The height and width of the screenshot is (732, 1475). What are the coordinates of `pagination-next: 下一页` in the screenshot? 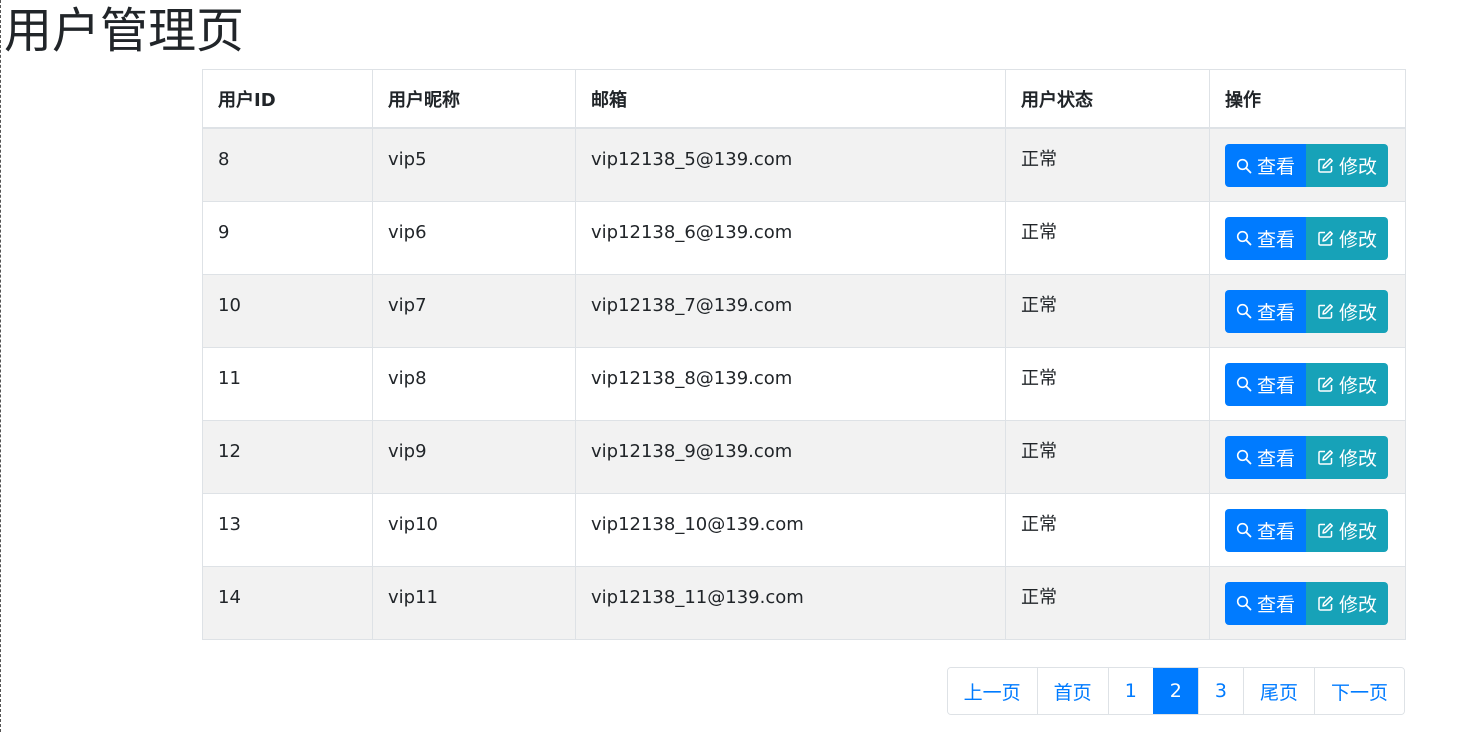 It's located at (1358, 691).